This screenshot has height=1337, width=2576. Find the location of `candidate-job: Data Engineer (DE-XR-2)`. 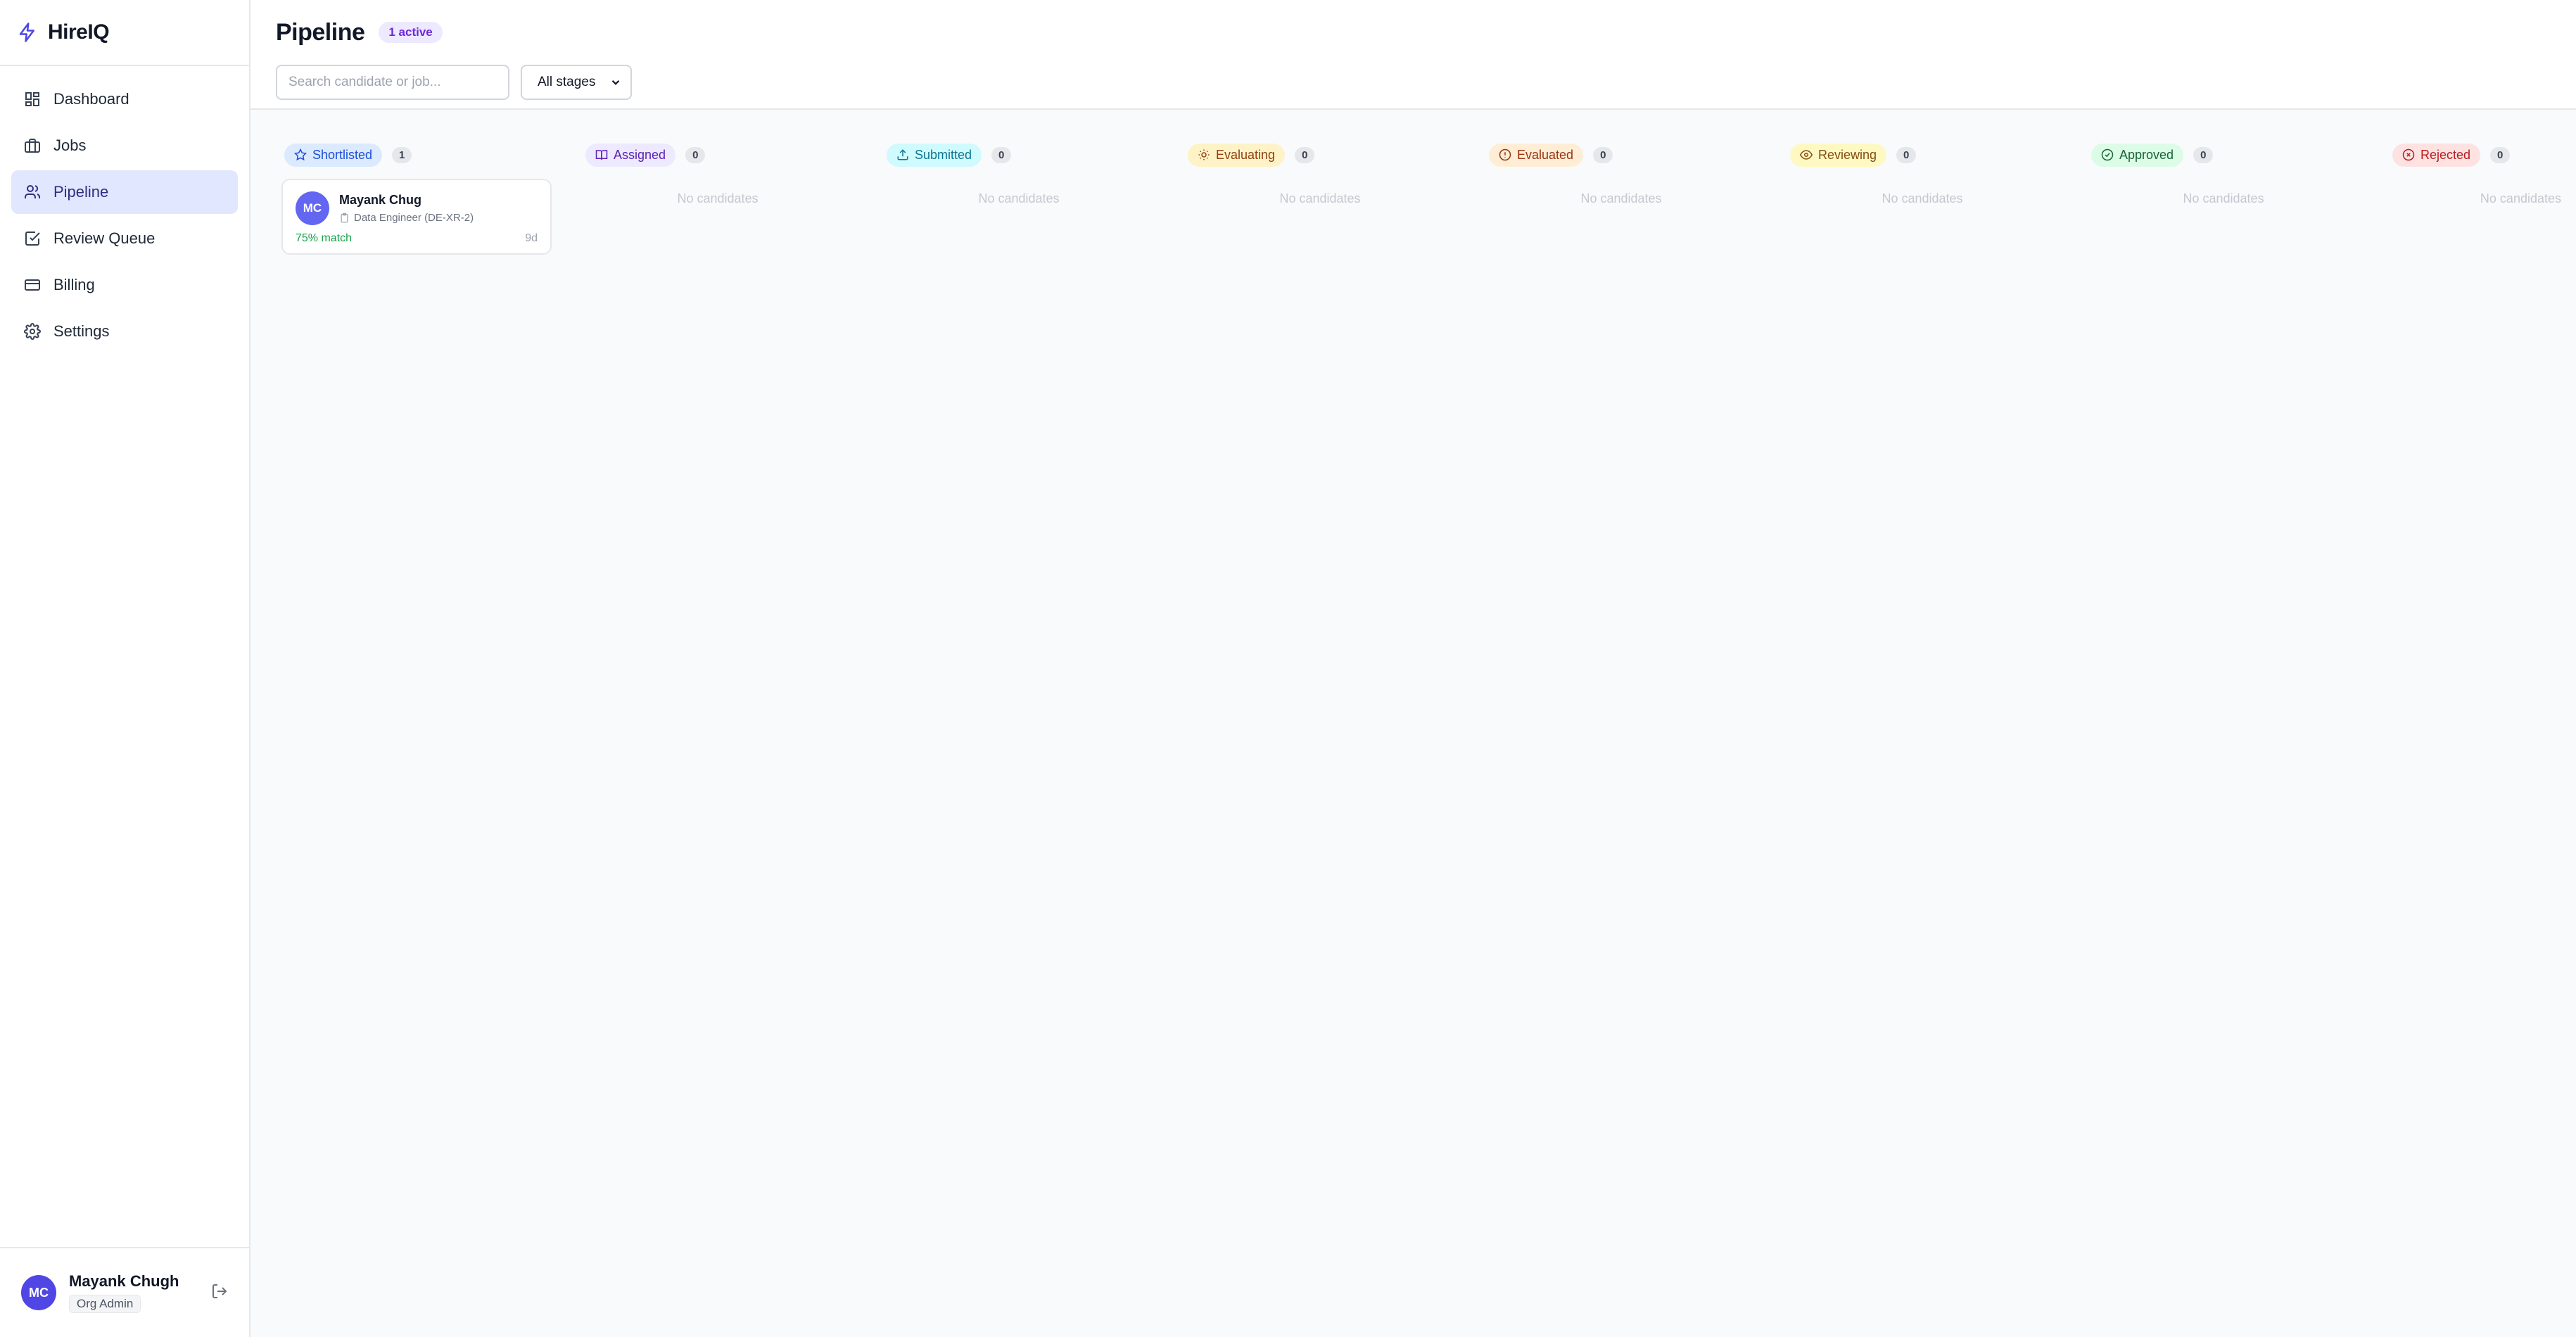

candidate-job: Data Engineer (DE-XR-2) is located at coordinates (406, 218).